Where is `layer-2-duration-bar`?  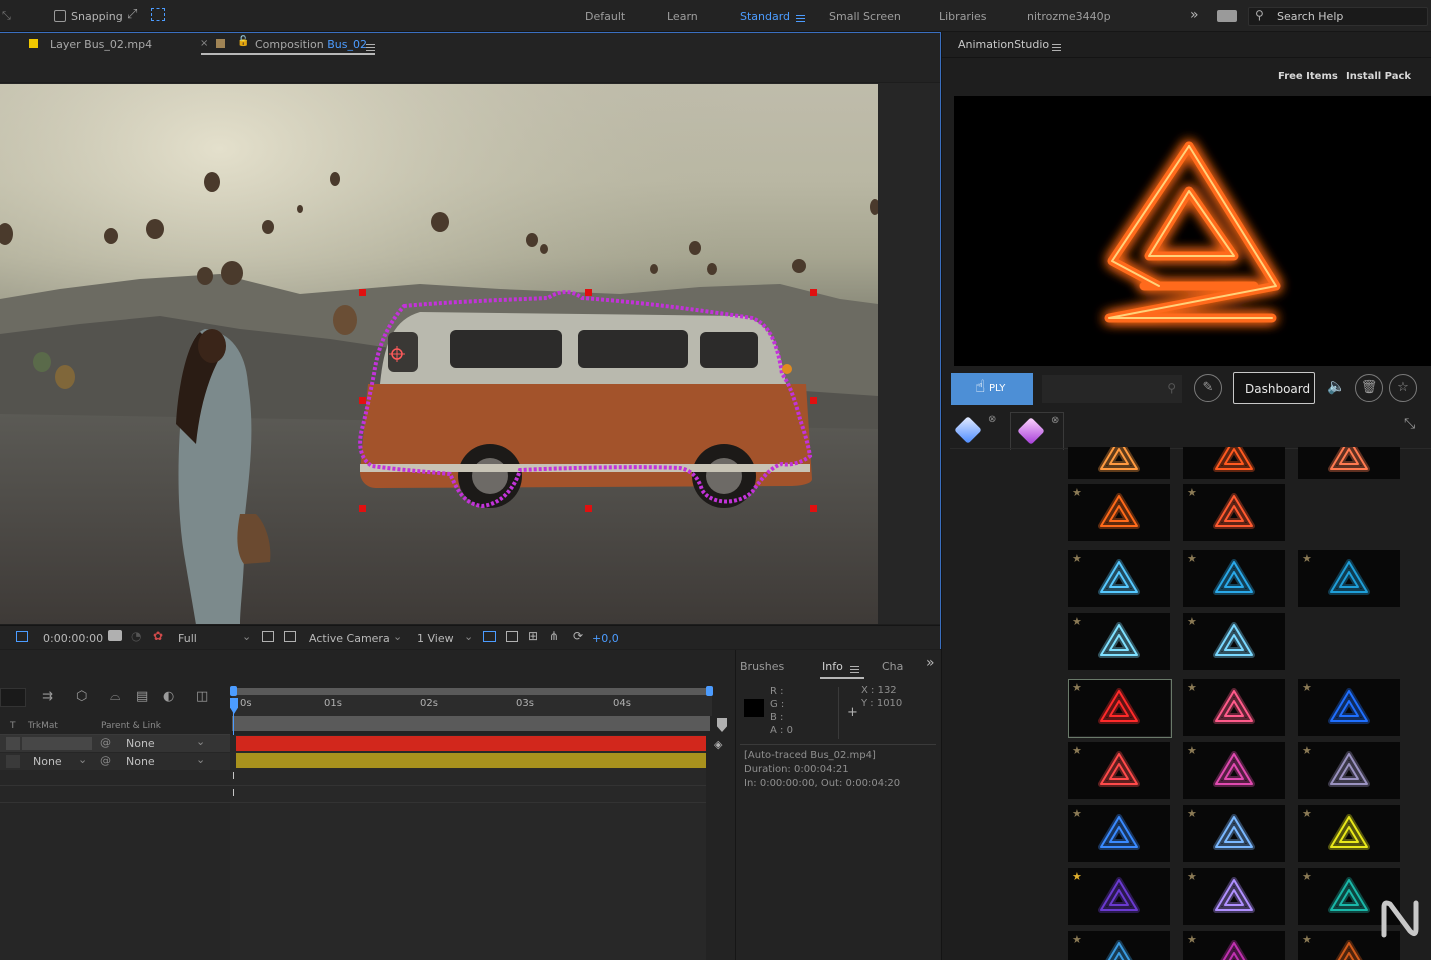
layer-2-duration-bar is located at coordinates (471, 760).